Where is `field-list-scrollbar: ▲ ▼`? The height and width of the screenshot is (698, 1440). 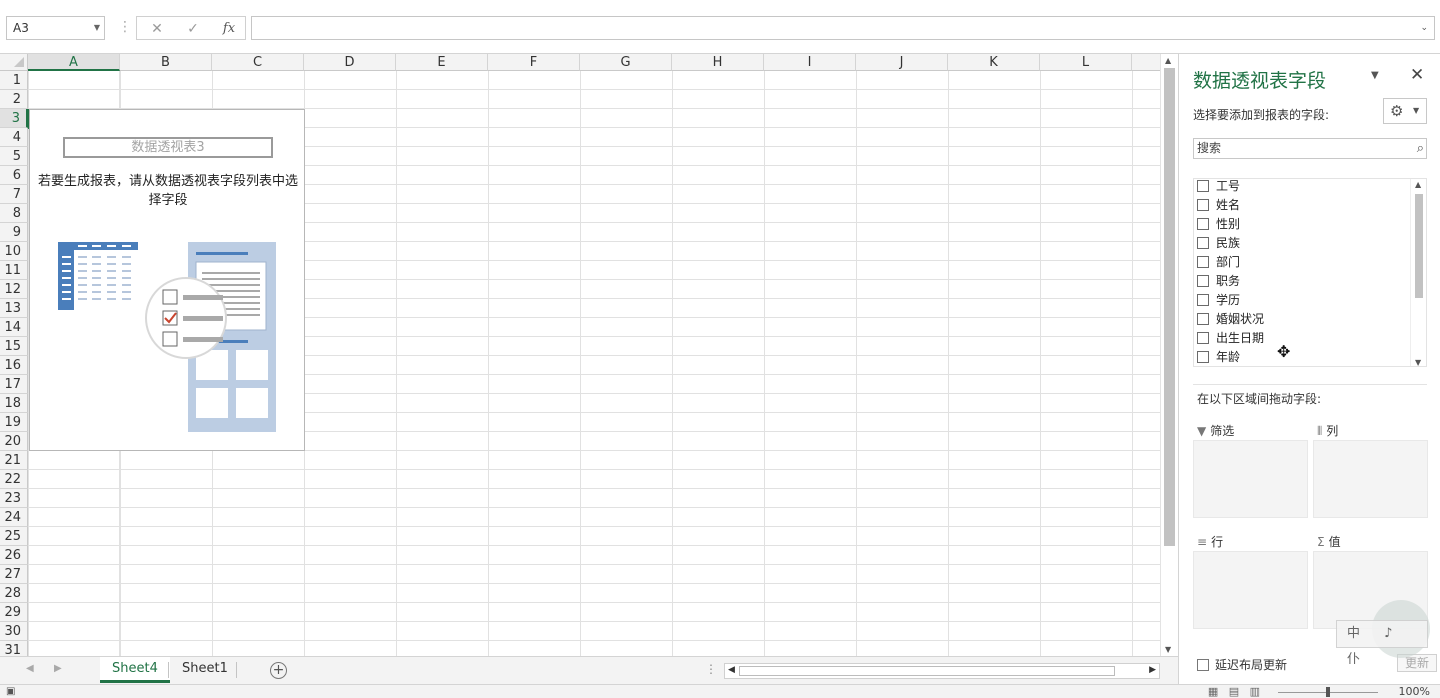
field-list-scrollbar: ▲ ▼ is located at coordinates (1418, 272).